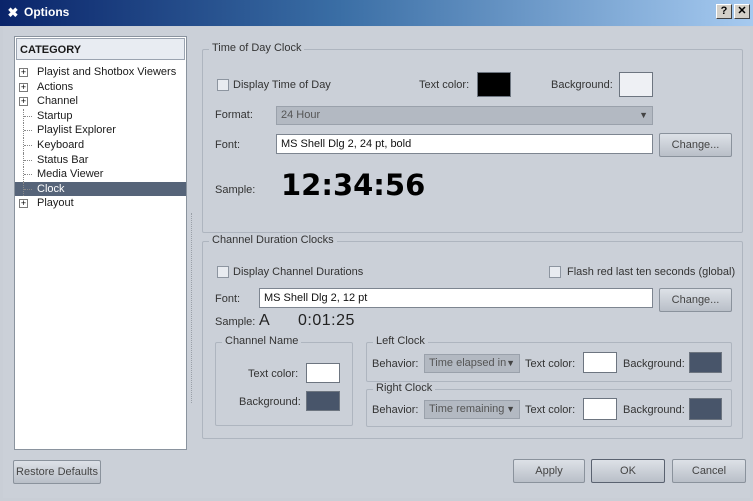  I want to click on ok-button: OK, so click(628, 471).